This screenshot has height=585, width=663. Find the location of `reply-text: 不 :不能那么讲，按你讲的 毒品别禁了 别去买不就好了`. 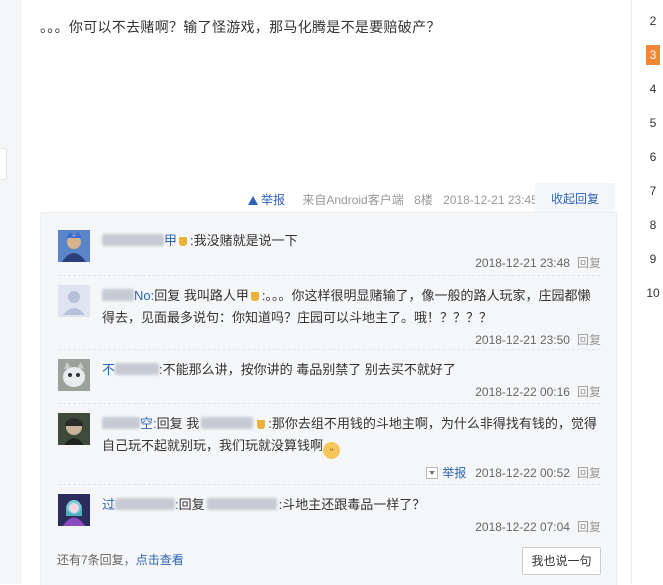

reply-text: 不 :不能那么讲，按你讲的 毒品别禁了 别去买不就好了 is located at coordinates (352, 370).